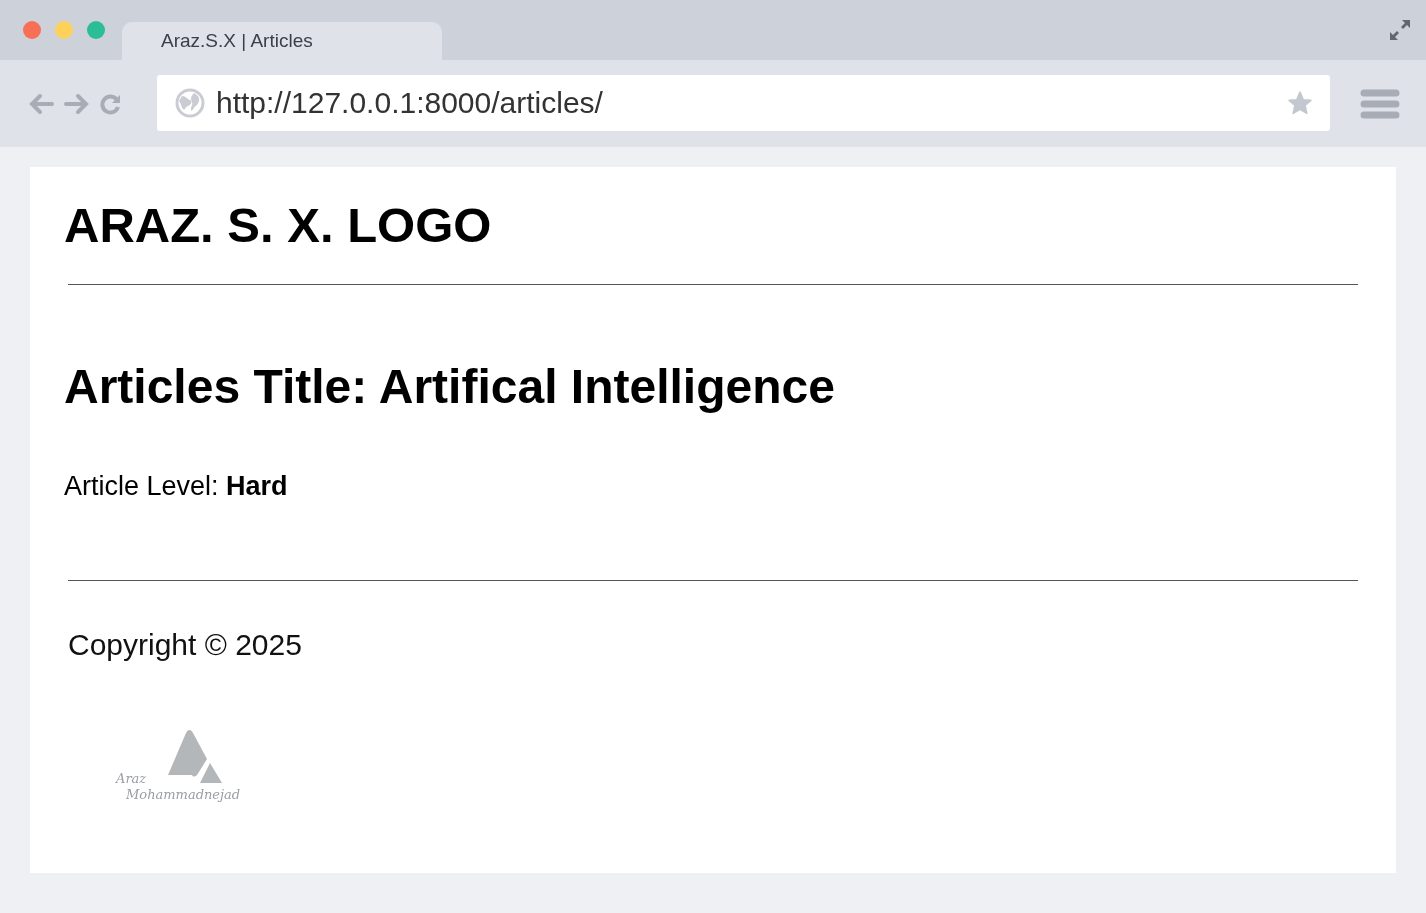 This screenshot has height=913, width=1426. I want to click on url-text: http://127.0.0.1:8000/articles/, so click(410, 102).